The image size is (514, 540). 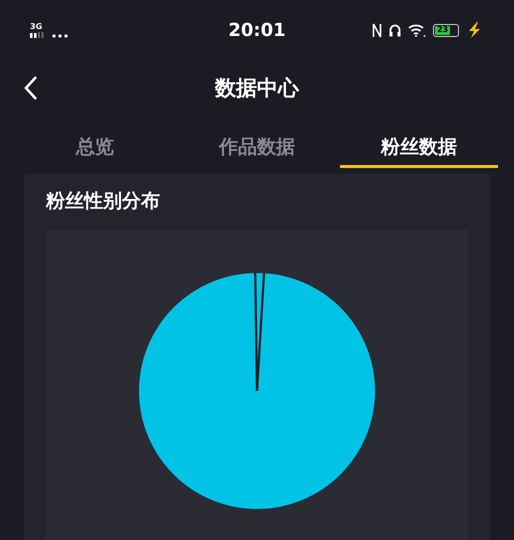 I want to click on tab: 粉丝数据, so click(x=419, y=145).